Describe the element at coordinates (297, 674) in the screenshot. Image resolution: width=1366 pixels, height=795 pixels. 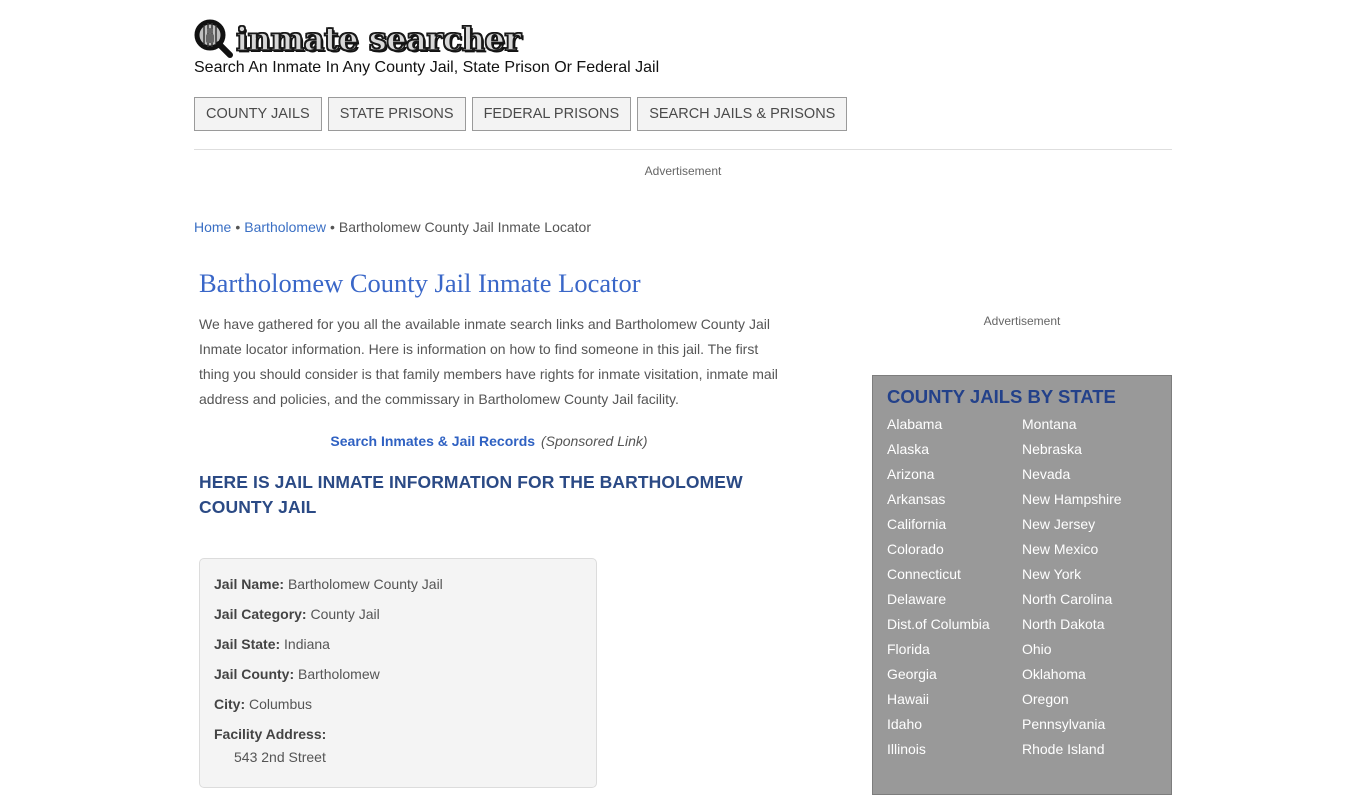
I see `info-jail-county: Jail County: Bartholomew` at that location.